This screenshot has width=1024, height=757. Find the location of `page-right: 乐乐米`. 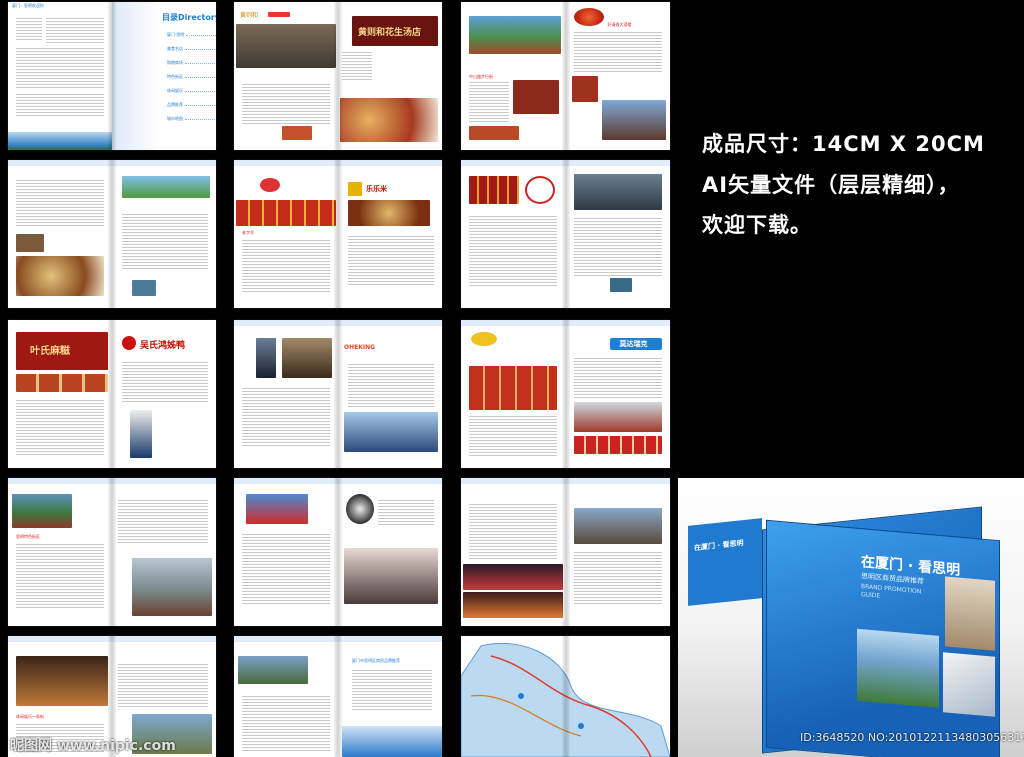

page-right: 乐乐米 is located at coordinates (390, 234).